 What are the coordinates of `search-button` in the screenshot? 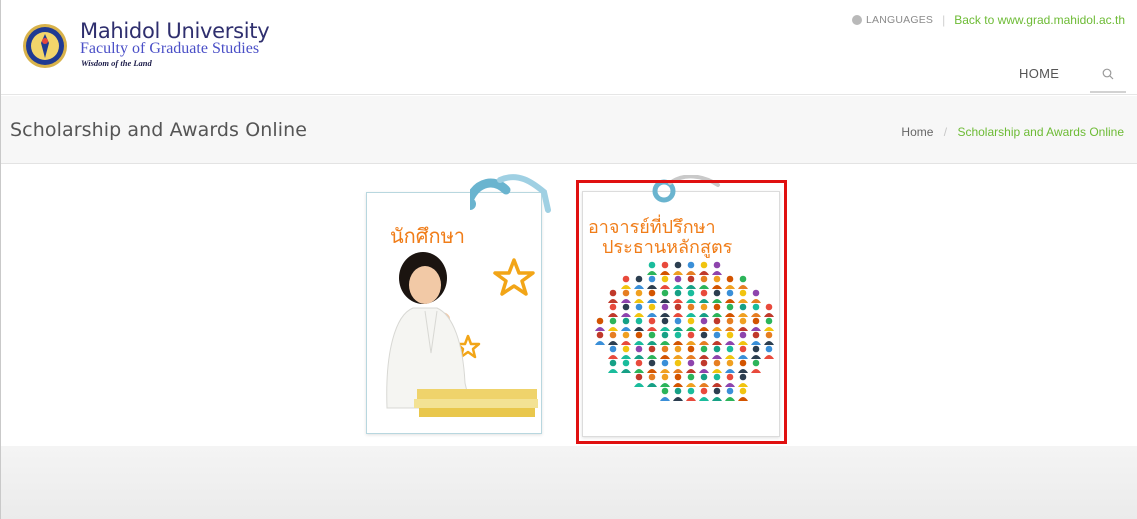 It's located at (1108, 74).